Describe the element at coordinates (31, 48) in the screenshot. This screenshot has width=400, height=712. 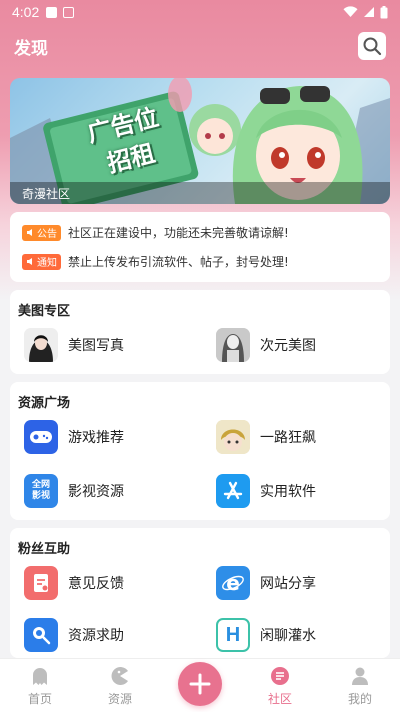
I see `page-title: 发现` at that location.